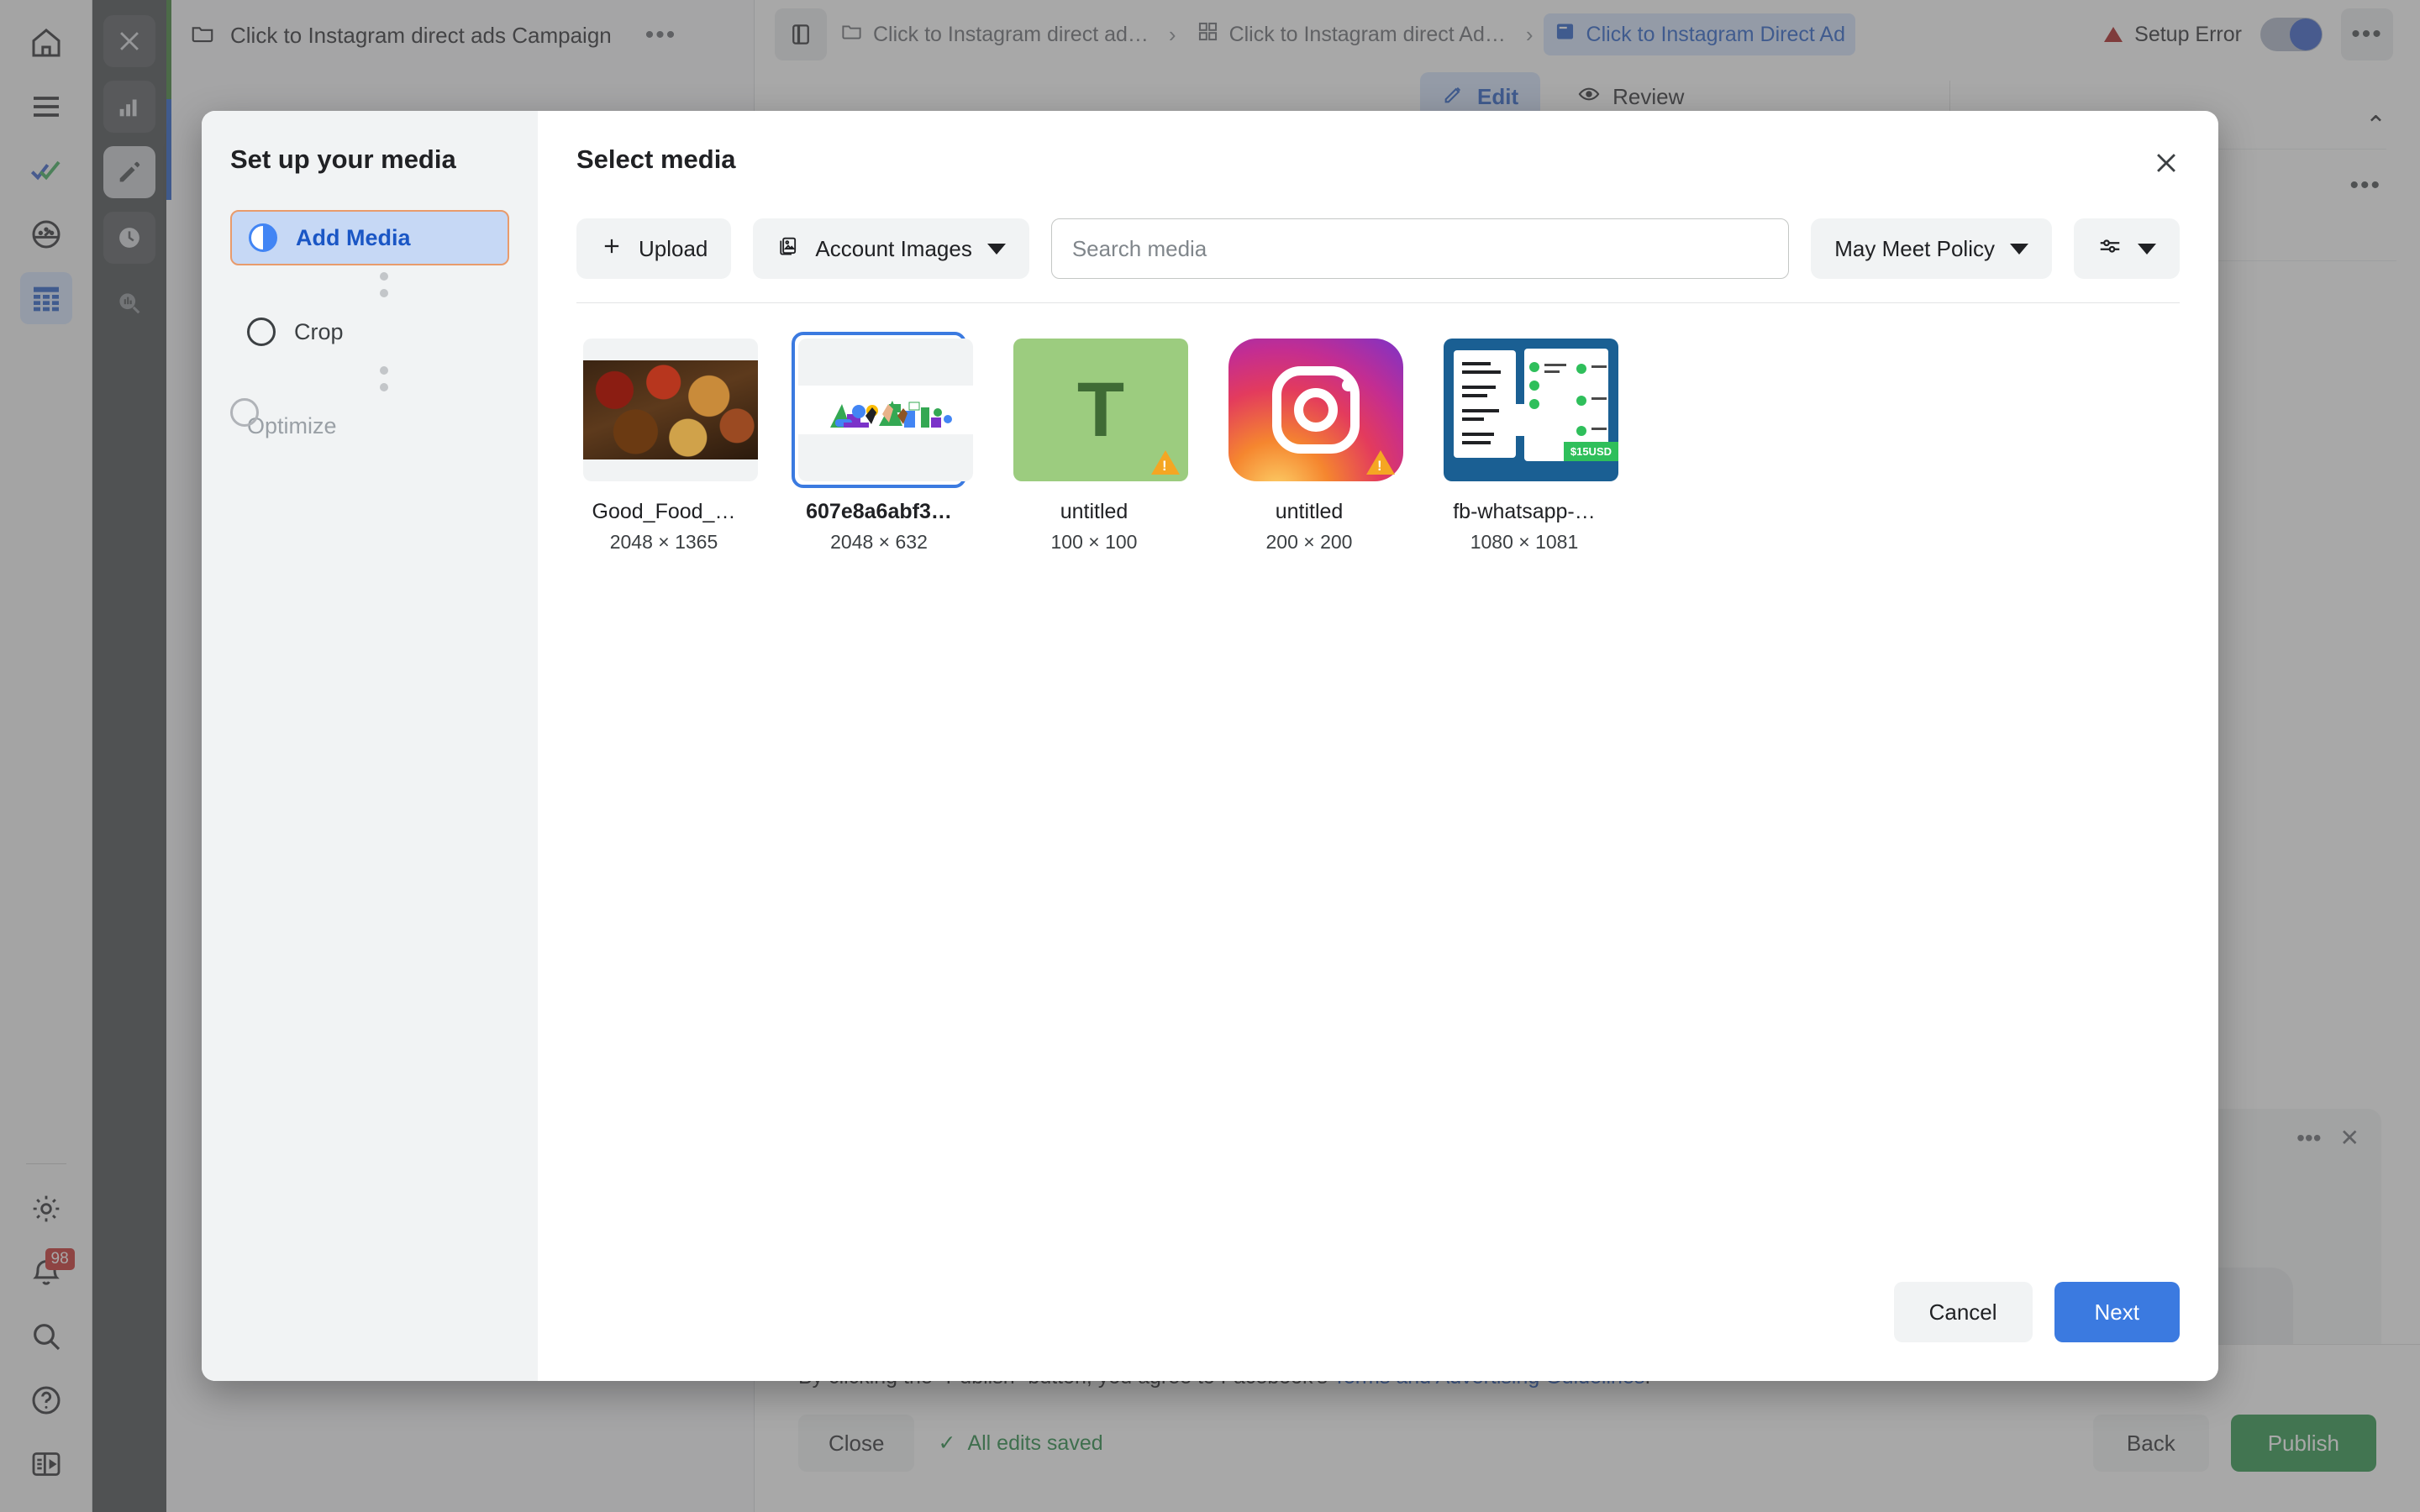 This screenshot has width=2420, height=1512. Describe the element at coordinates (788, 249) in the screenshot. I see `images-stack-icon` at that location.